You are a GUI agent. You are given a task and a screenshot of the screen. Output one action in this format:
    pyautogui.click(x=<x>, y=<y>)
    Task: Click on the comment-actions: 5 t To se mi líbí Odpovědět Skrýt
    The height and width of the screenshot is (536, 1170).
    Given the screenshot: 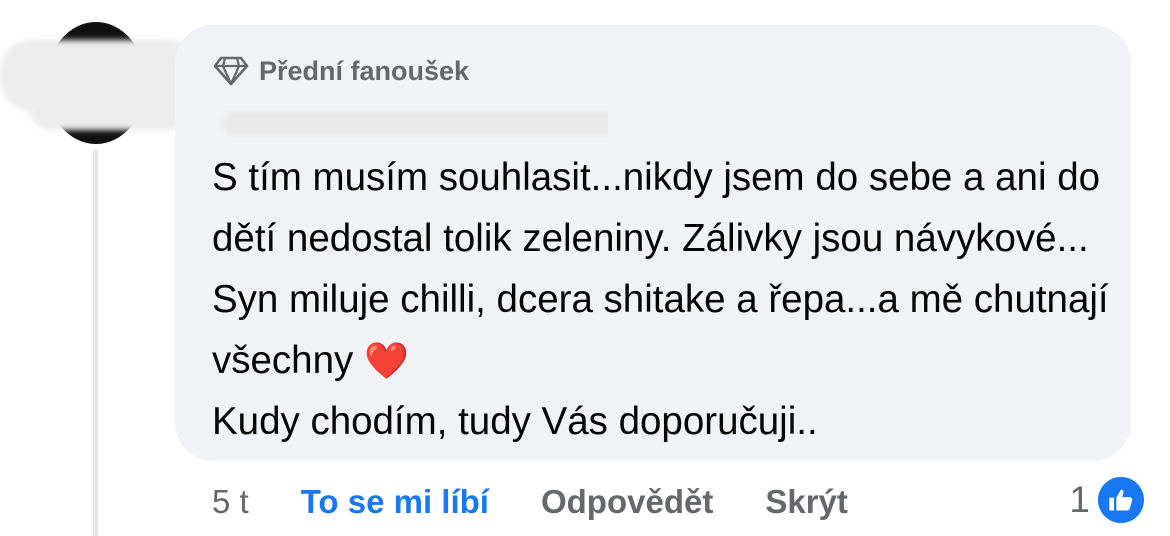 What is the action you would take?
    pyautogui.click(x=556, y=502)
    